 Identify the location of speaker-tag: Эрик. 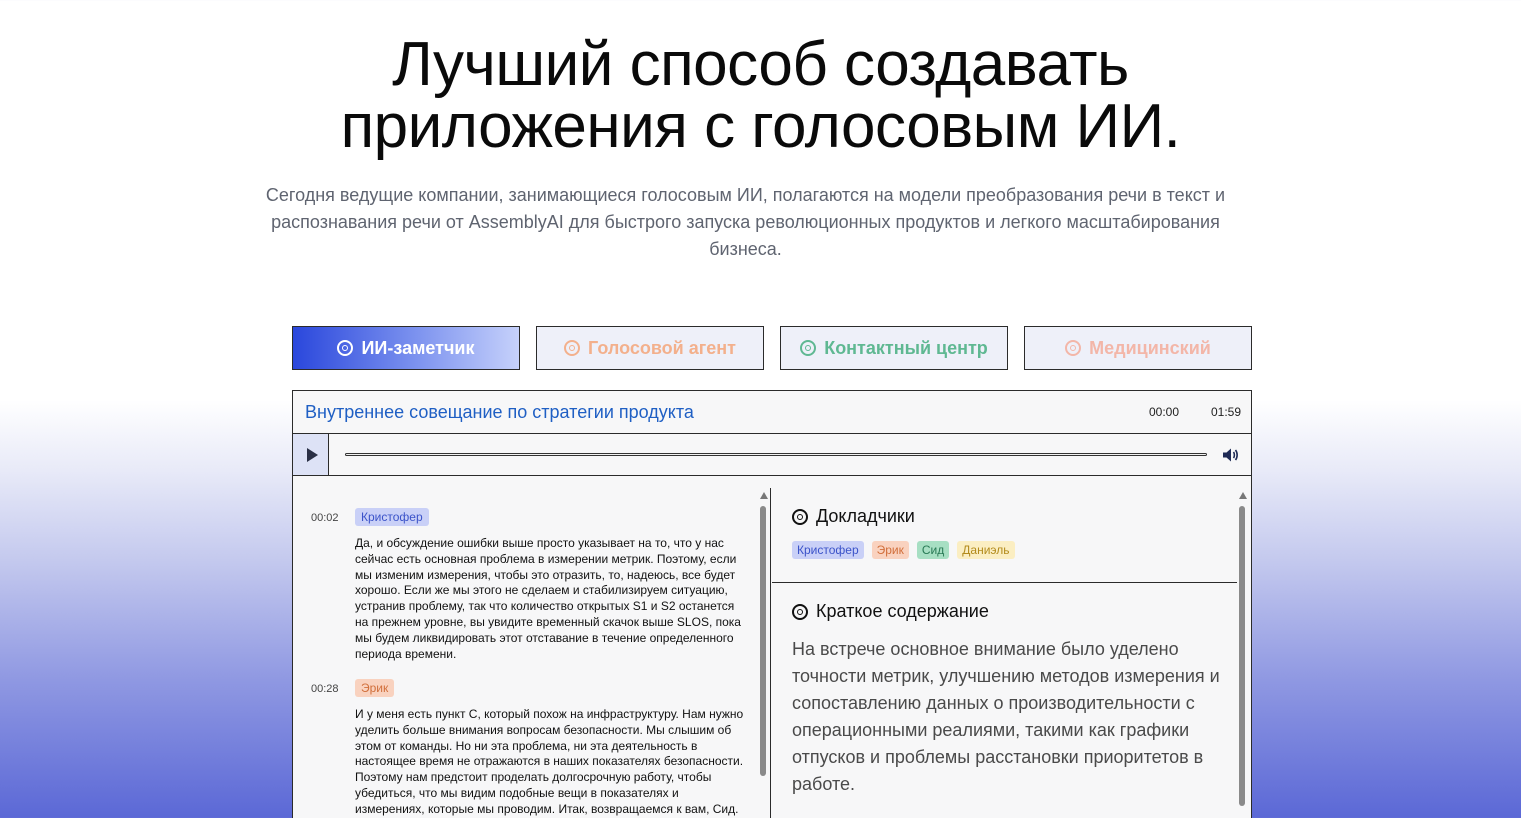
(375, 688).